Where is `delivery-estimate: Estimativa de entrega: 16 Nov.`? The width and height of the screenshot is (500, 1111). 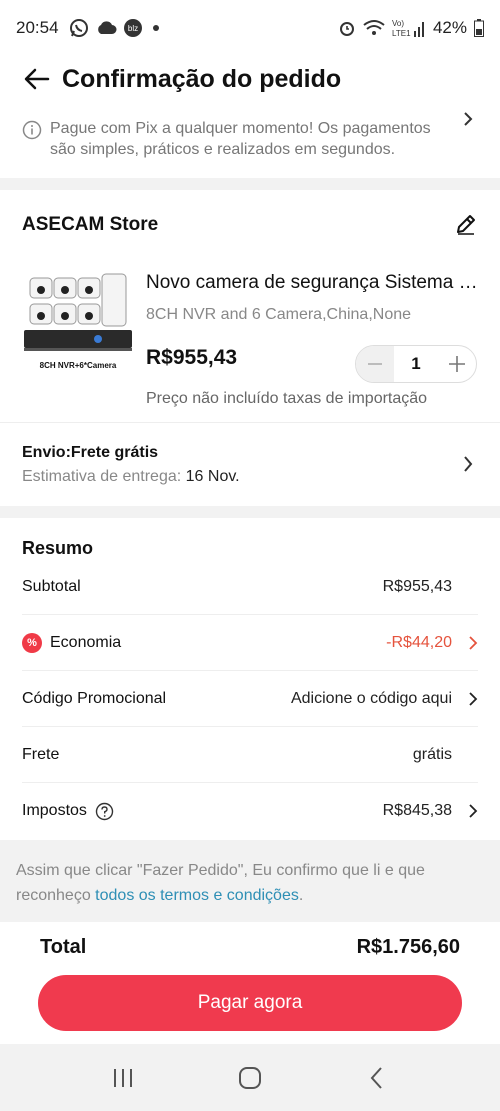 delivery-estimate: Estimativa de entrega: 16 Nov. is located at coordinates (131, 477).